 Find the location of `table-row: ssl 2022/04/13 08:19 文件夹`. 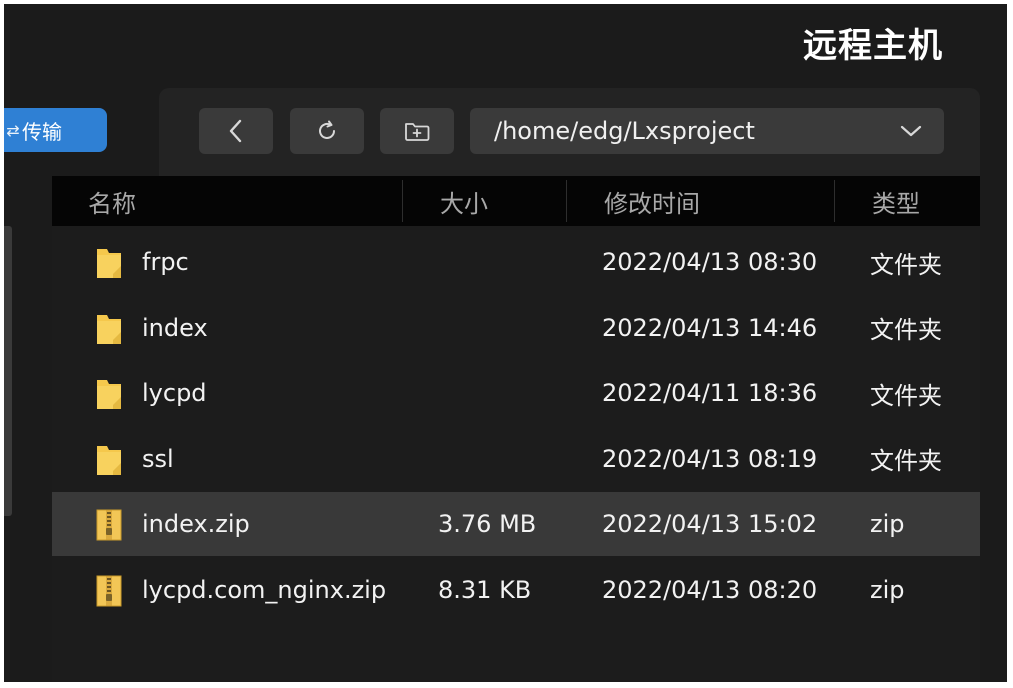

table-row: ssl 2022/04/13 08:19 文件夹 is located at coordinates (516, 459).